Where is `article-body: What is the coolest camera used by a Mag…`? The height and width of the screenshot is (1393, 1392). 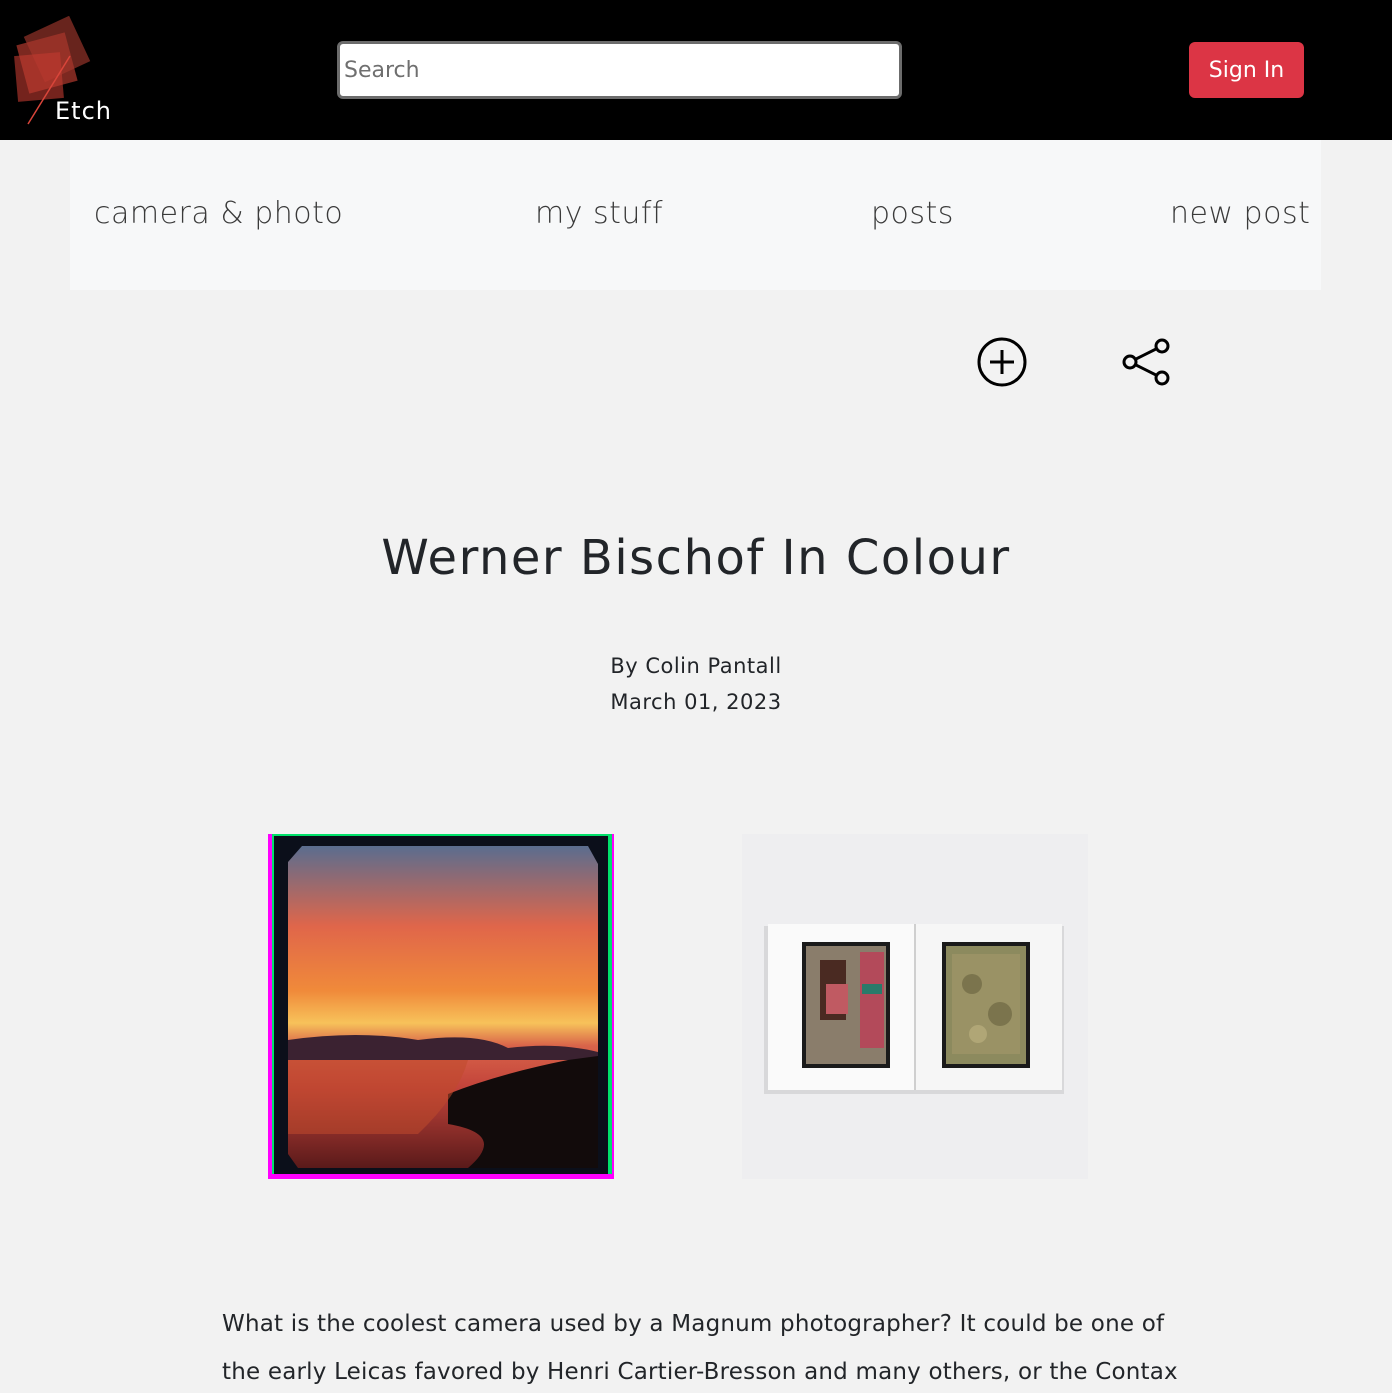
article-body: What is the coolest camera used by a Mag… is located at coordinates (700, 1348).